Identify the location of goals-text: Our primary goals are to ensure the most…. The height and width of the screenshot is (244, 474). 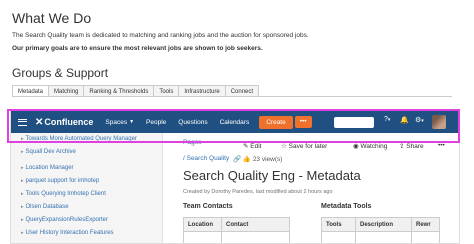
(137, 48).